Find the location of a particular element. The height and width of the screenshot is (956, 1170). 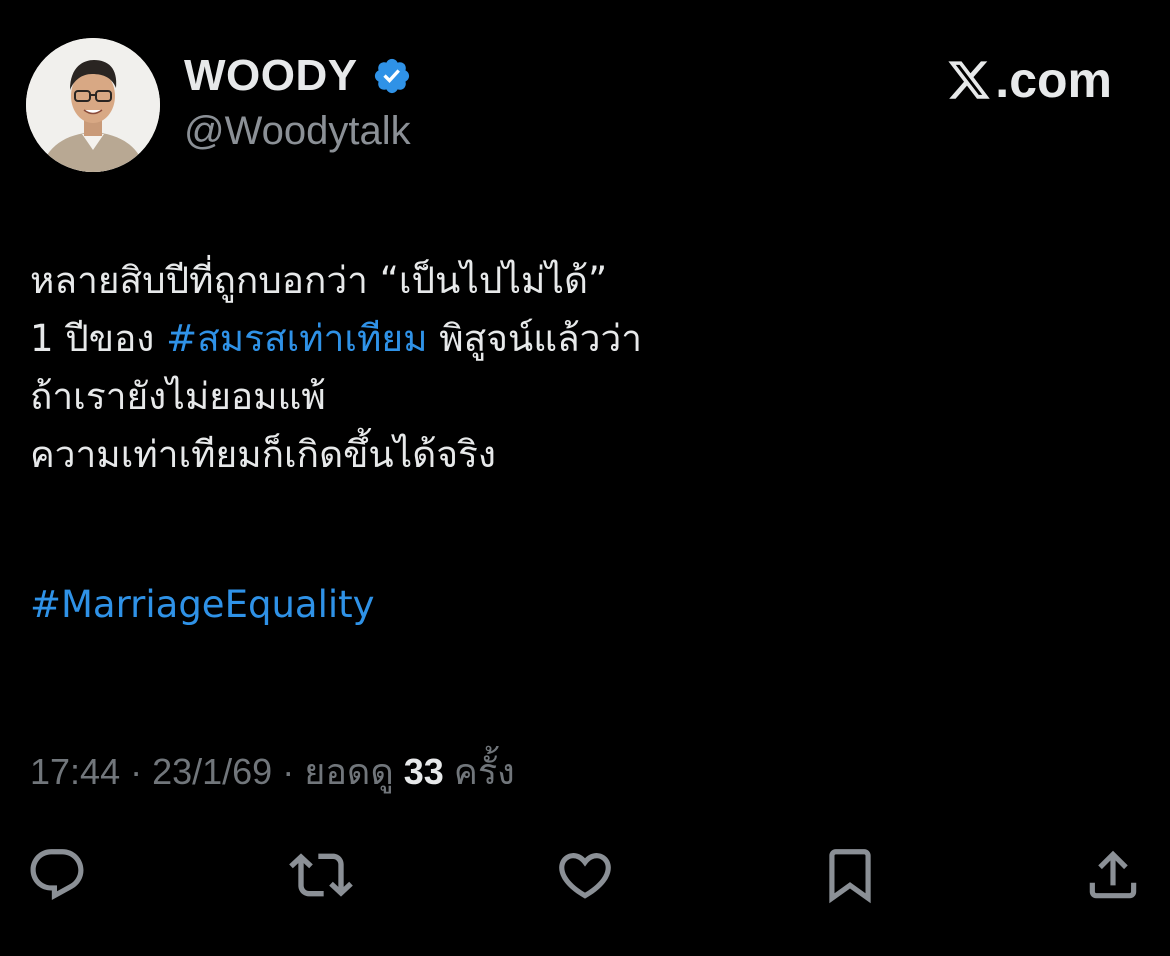

bookmark-button is located at coordinates (850, 875).